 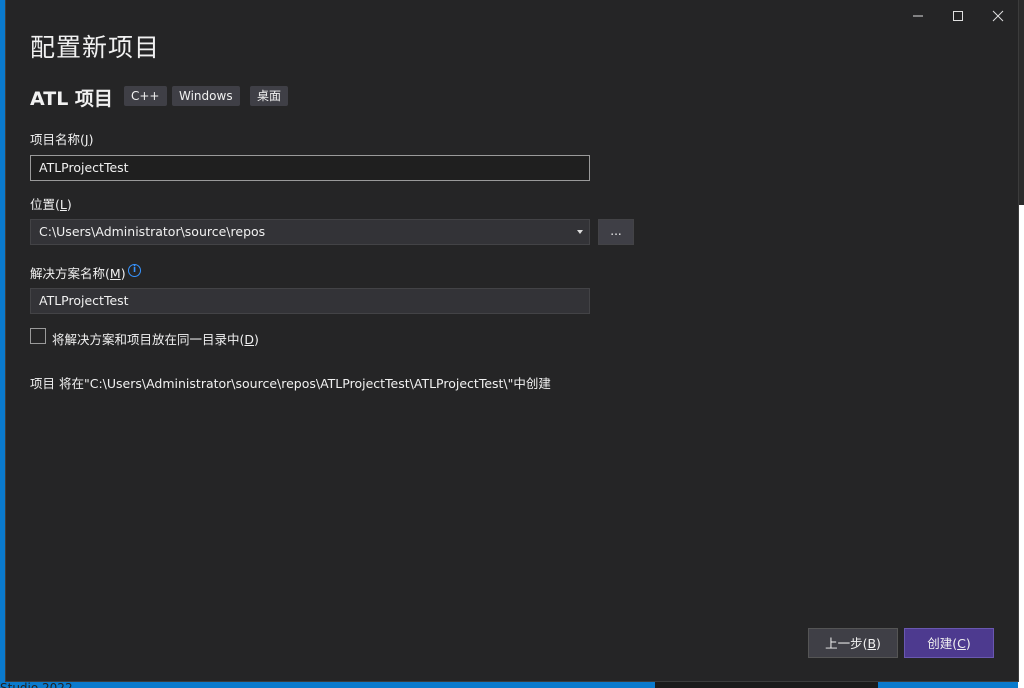 I want to click on location-value: C:\Users\Administrator\source\repos, so click(x=152, y=231).